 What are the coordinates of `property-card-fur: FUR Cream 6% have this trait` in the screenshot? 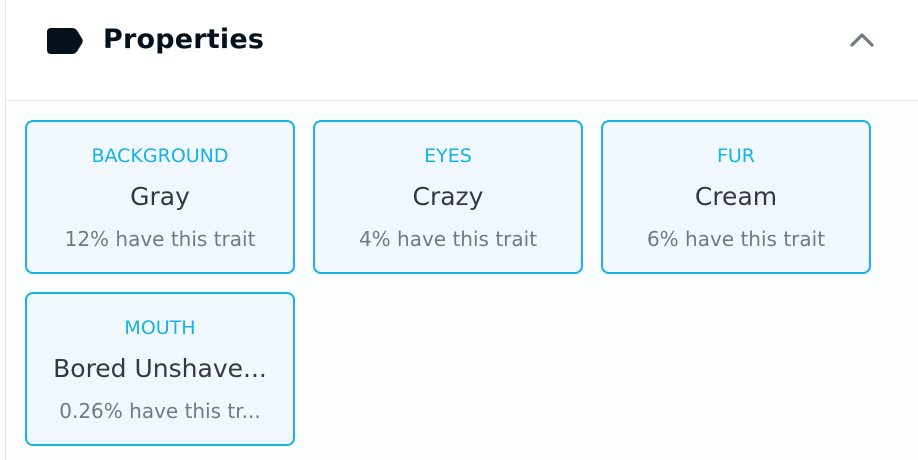 It's located at (736, 197).